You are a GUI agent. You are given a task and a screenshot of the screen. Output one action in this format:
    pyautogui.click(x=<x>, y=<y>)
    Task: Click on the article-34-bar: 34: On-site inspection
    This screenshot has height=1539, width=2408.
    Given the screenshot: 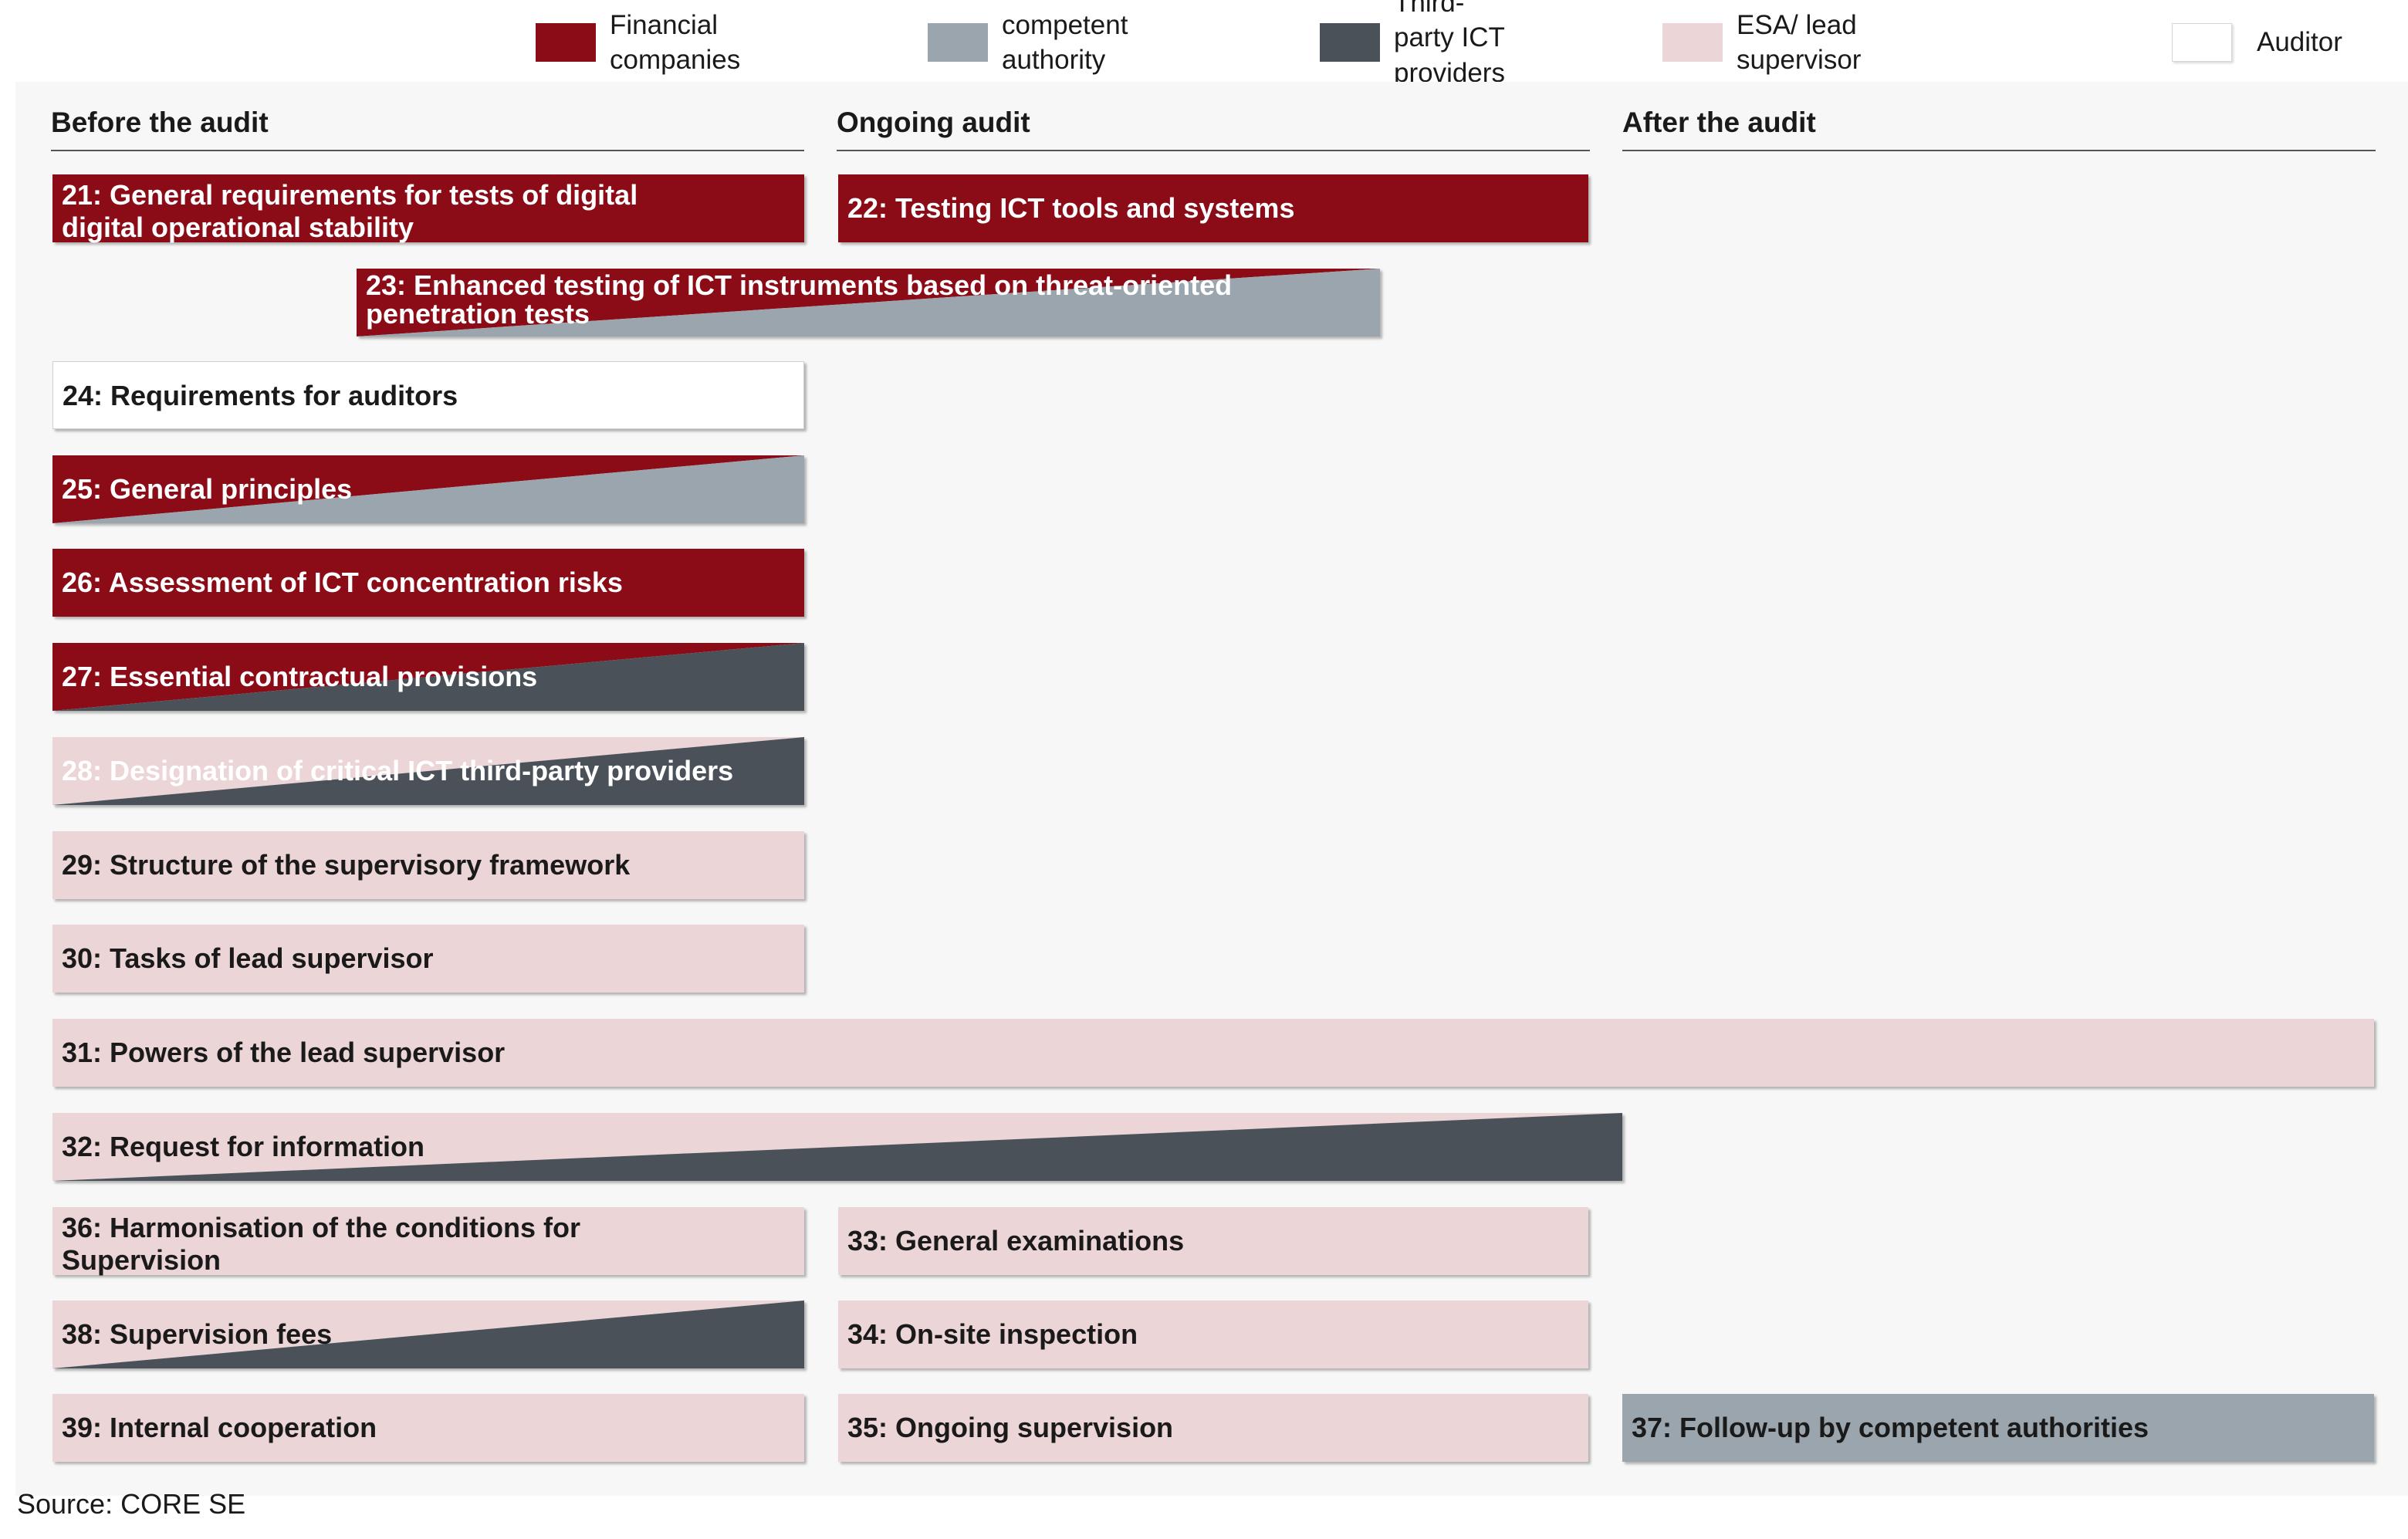 What is the action you would take?
    pyautogui.click(x=1213, y=1334)
    